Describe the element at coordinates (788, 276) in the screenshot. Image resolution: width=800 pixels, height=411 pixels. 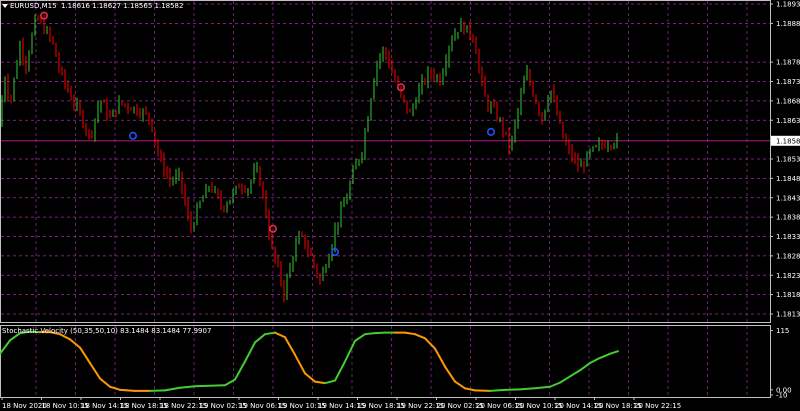
I see `price-label: 1.18235` at that location.